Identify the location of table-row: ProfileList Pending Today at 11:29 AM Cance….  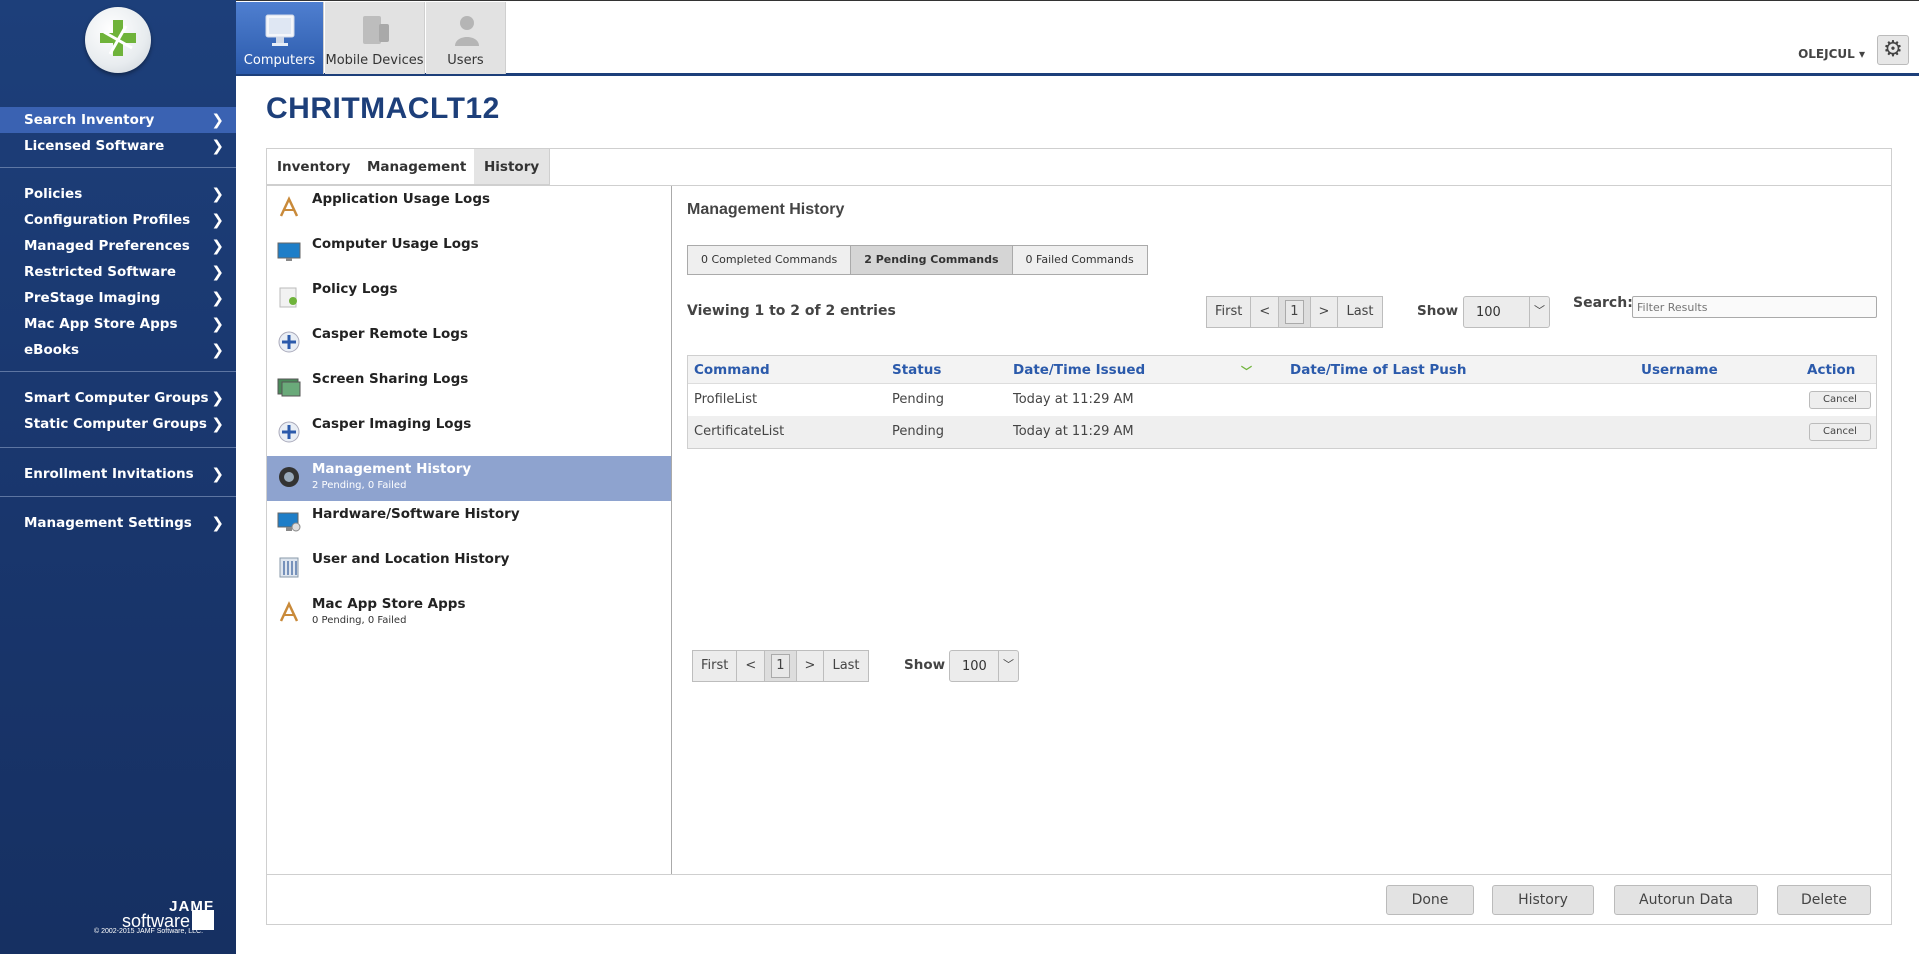
(1282, 400).